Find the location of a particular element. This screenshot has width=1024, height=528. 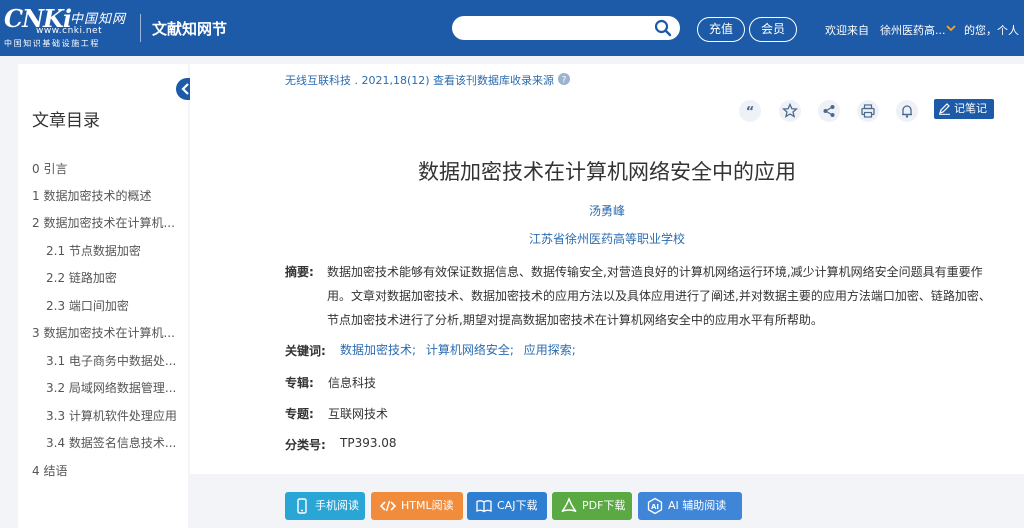

special-value: 信息科技 is located at coordinates (352, 383).